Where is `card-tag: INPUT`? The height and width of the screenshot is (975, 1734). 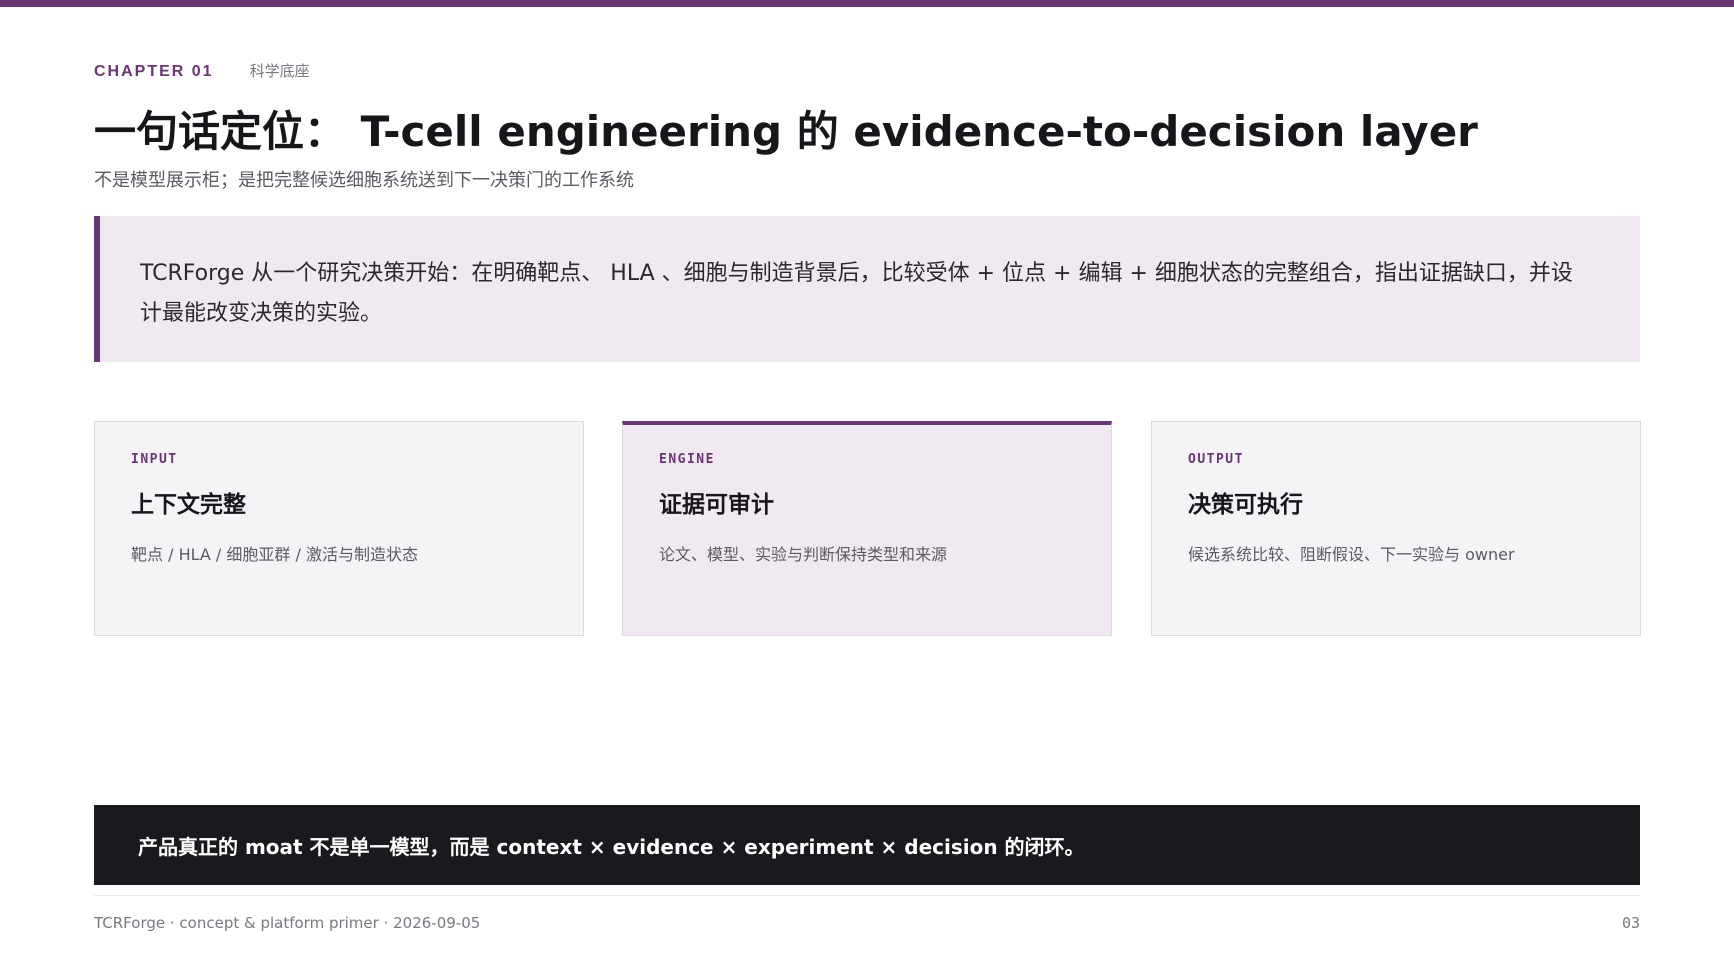
card-tag: INPUT is located at coordinates (154, 459).